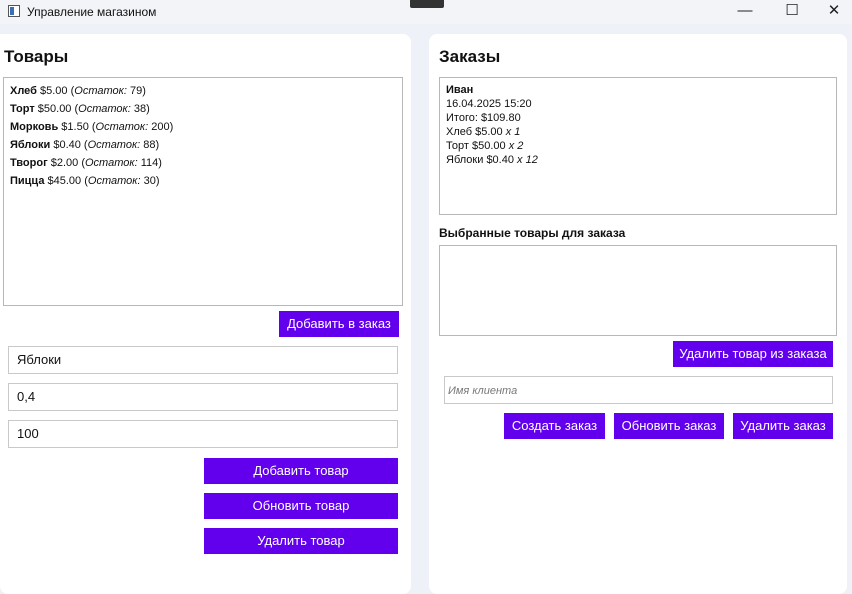  What do you see at coordinates (459, 132) in the screenshot?
I see `order-line-name: Хлеб` at bounding box center [459, 132].